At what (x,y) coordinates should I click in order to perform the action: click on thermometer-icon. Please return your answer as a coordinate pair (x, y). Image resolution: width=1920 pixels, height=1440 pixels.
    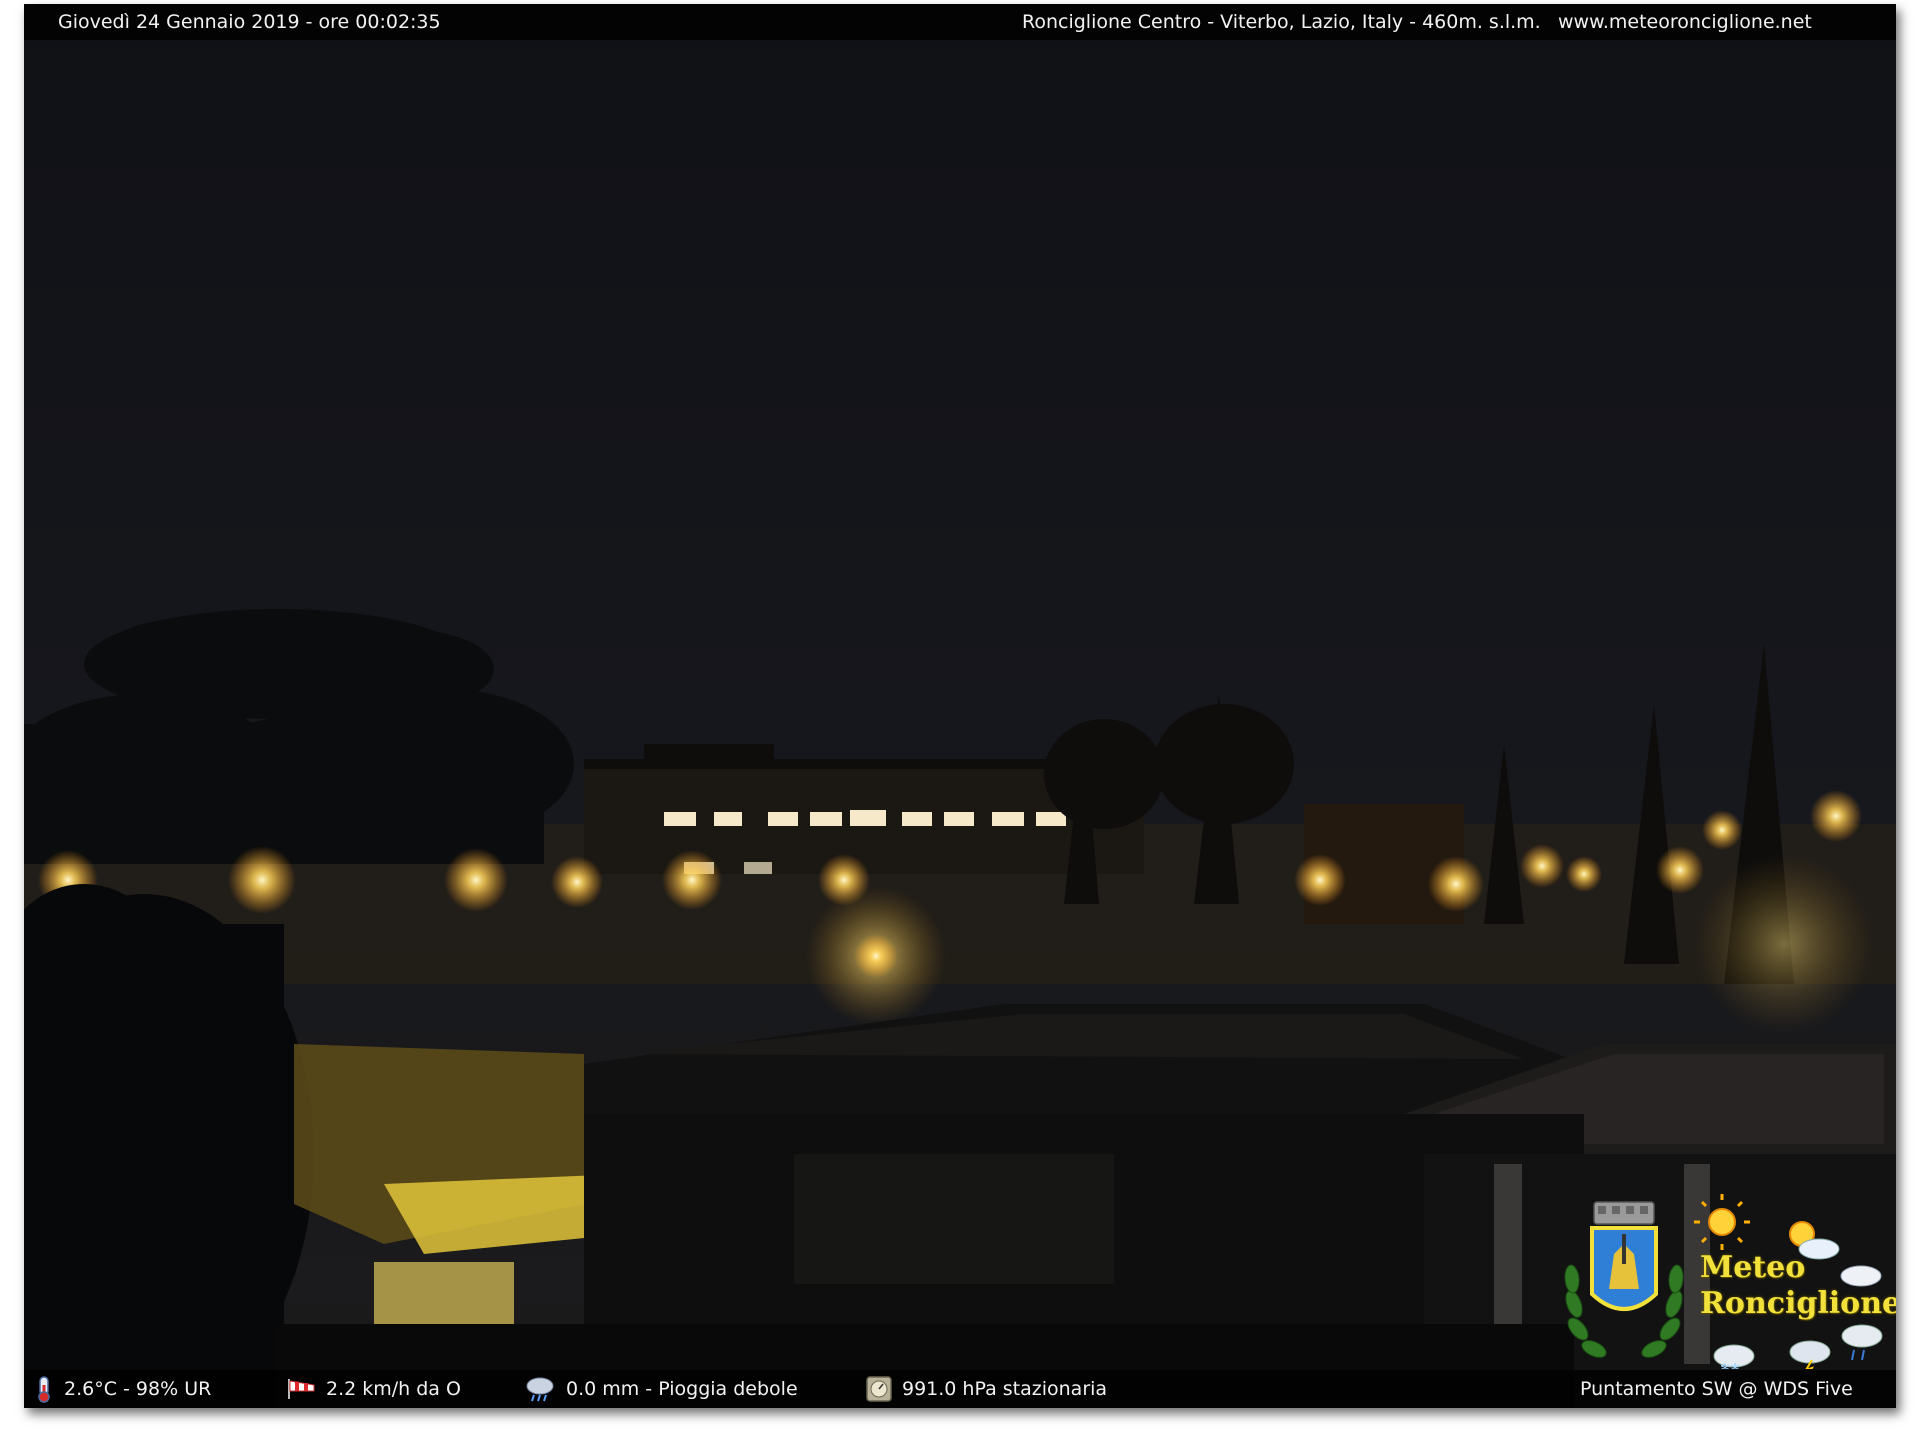
    Looking at the image, I should click on (44, 1389).